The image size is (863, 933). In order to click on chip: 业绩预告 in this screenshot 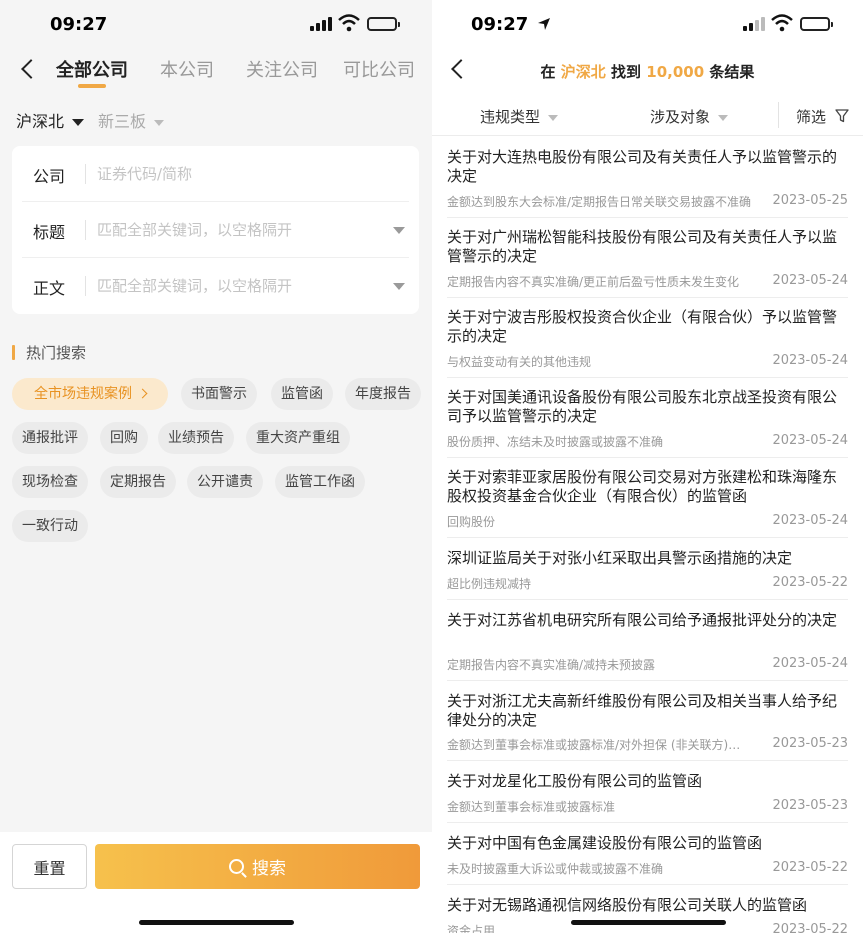, I will do `click(196, 438)`.